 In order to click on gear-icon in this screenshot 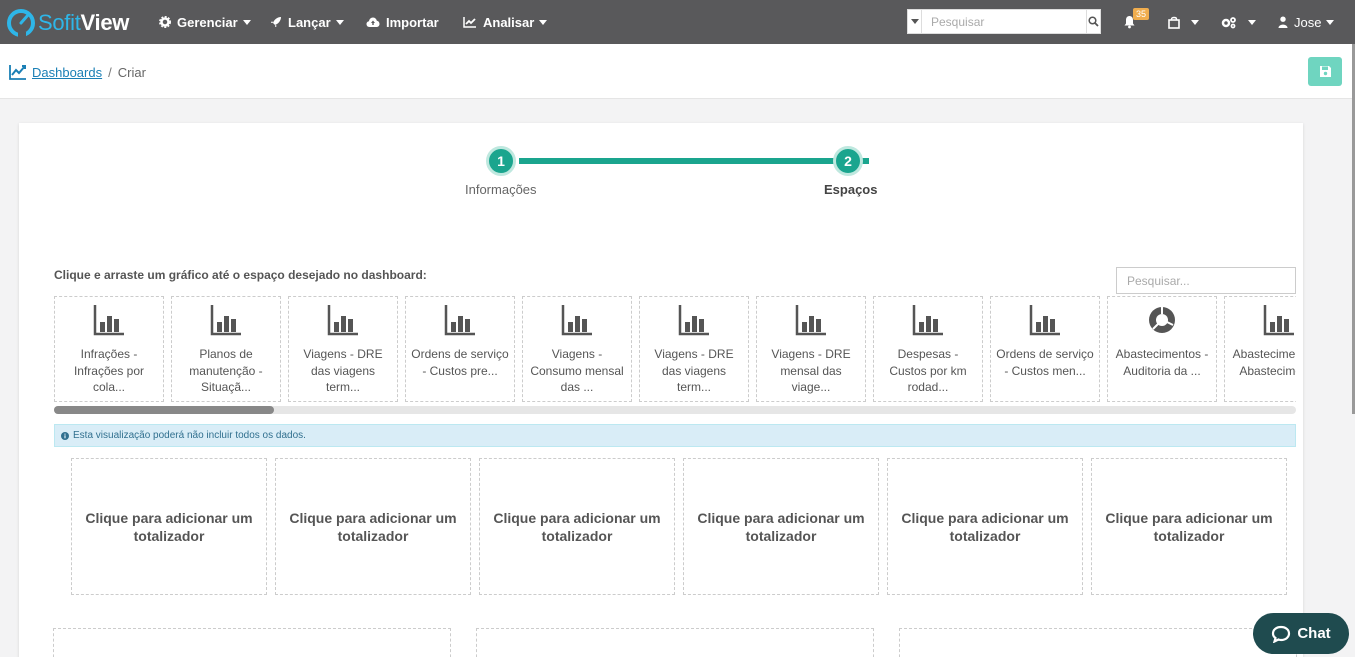, I will do `click(165, 22)`.